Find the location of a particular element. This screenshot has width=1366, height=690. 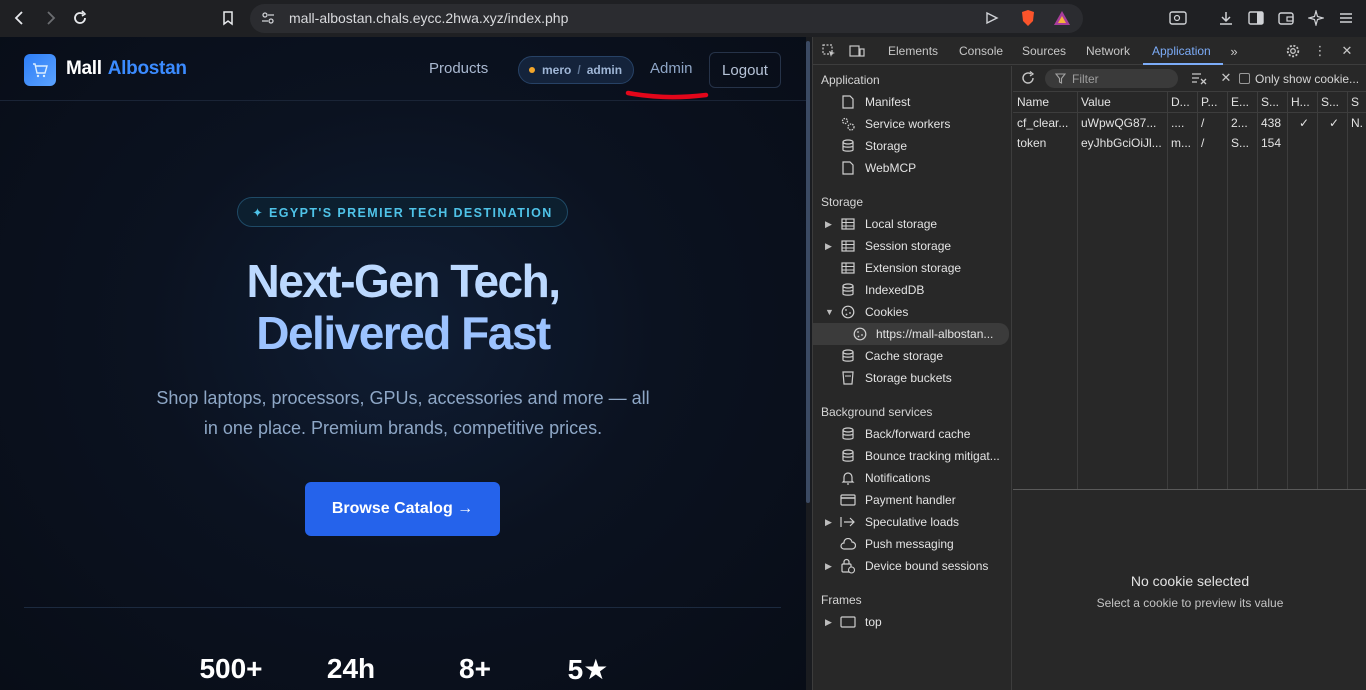

nav-admin-link: Admin is located at coordinates (671, 68).